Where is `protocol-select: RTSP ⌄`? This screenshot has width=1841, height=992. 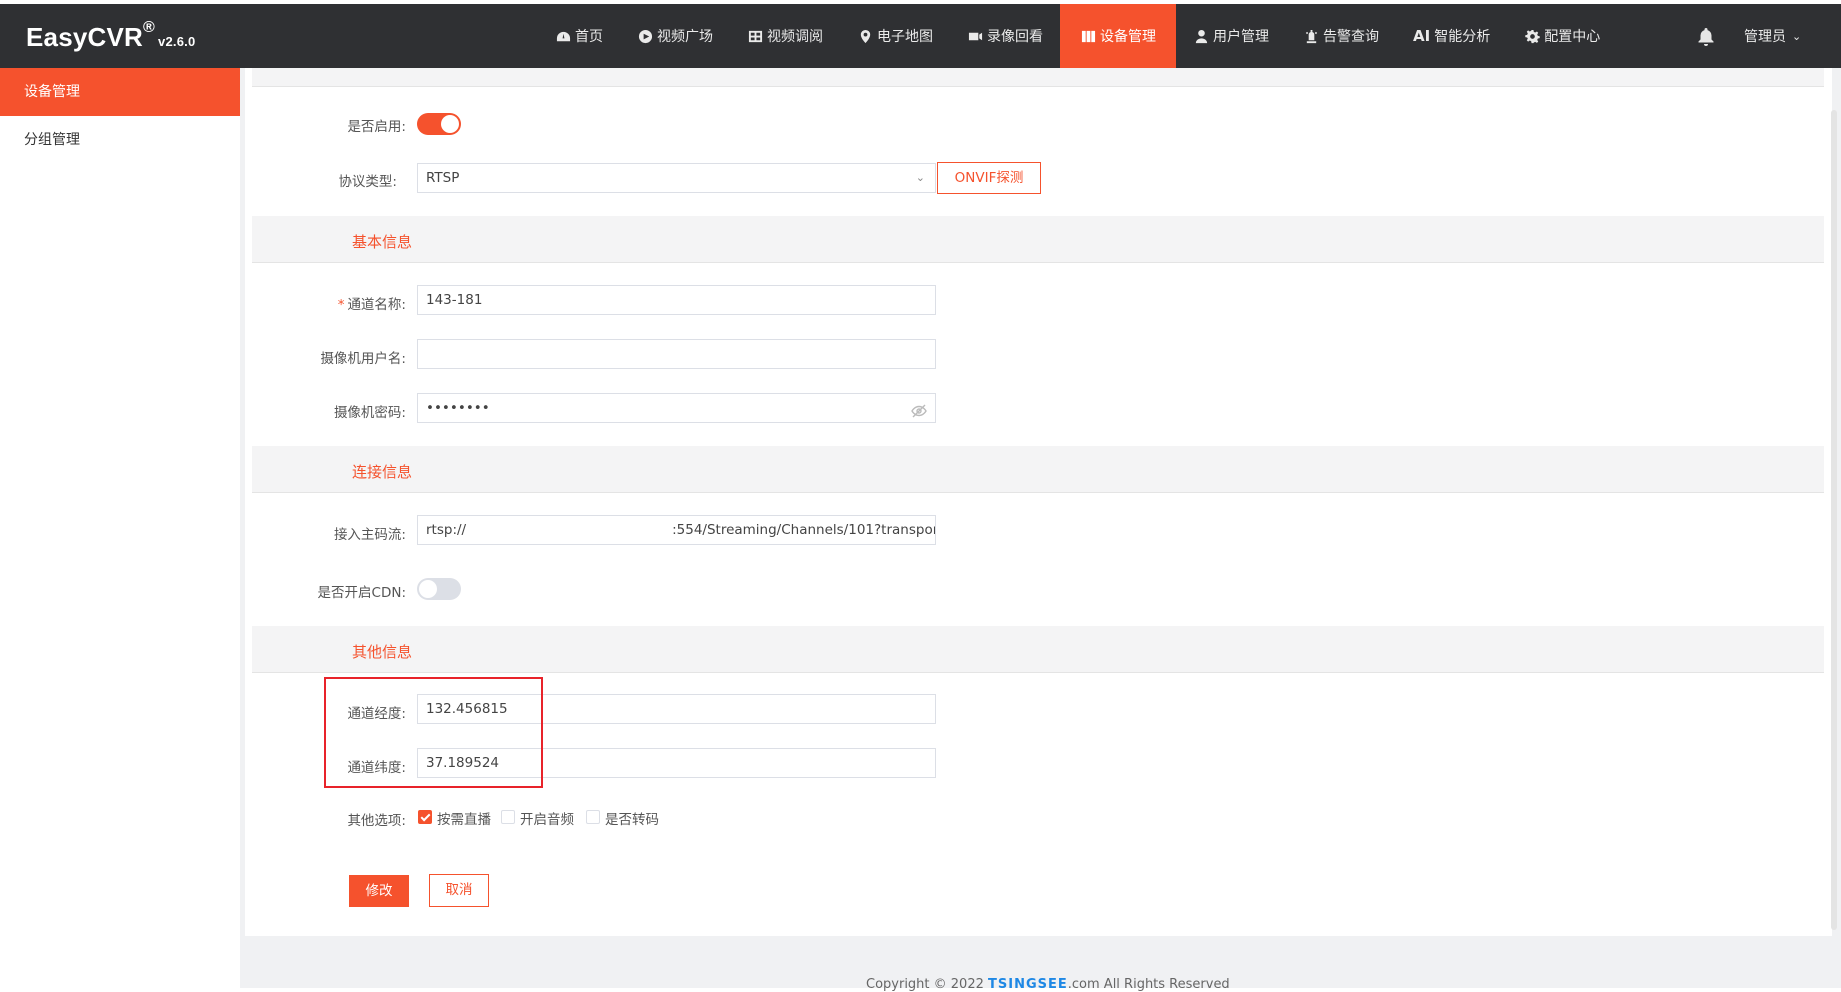
protocol-select: RTSP ⌄ is located at coordinates (676, 178).